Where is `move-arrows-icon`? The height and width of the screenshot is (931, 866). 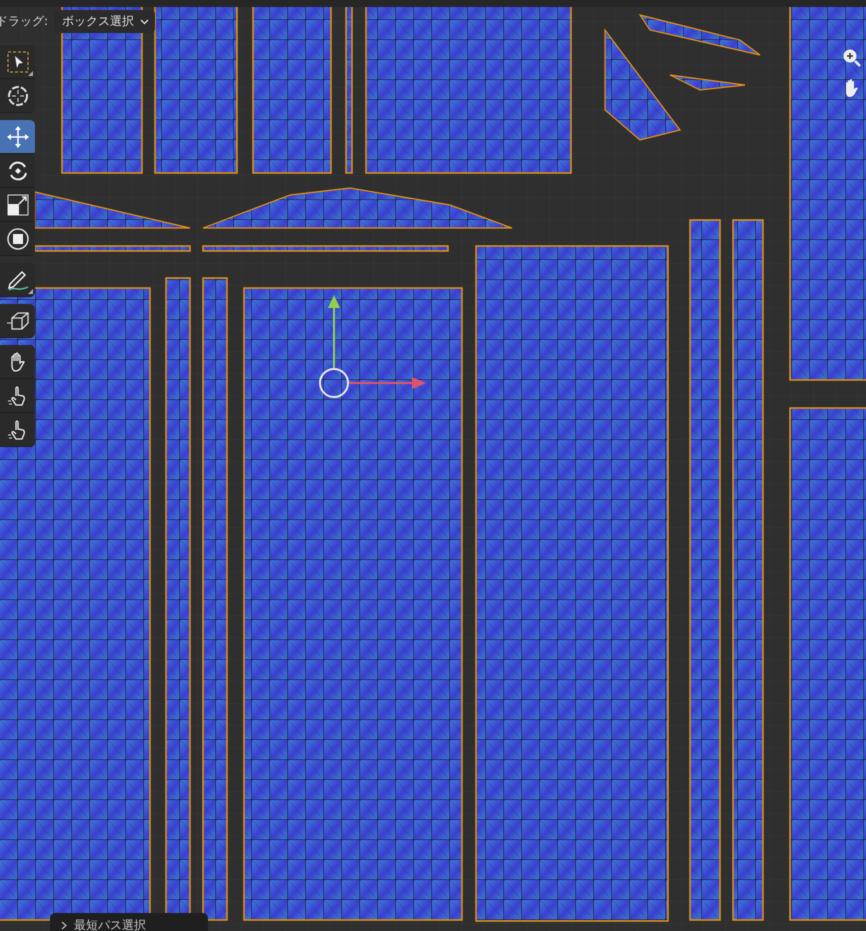 move-arrows-icon is located at coordinates (18, 136).